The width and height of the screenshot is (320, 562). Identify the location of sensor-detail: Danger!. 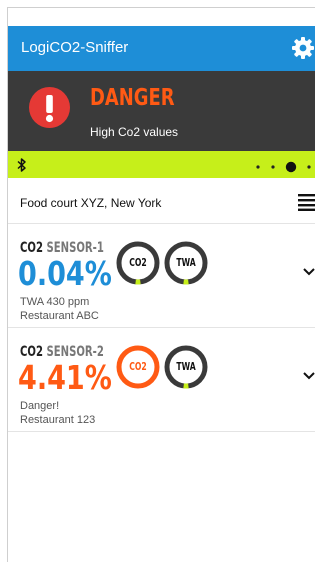
(40, 406).